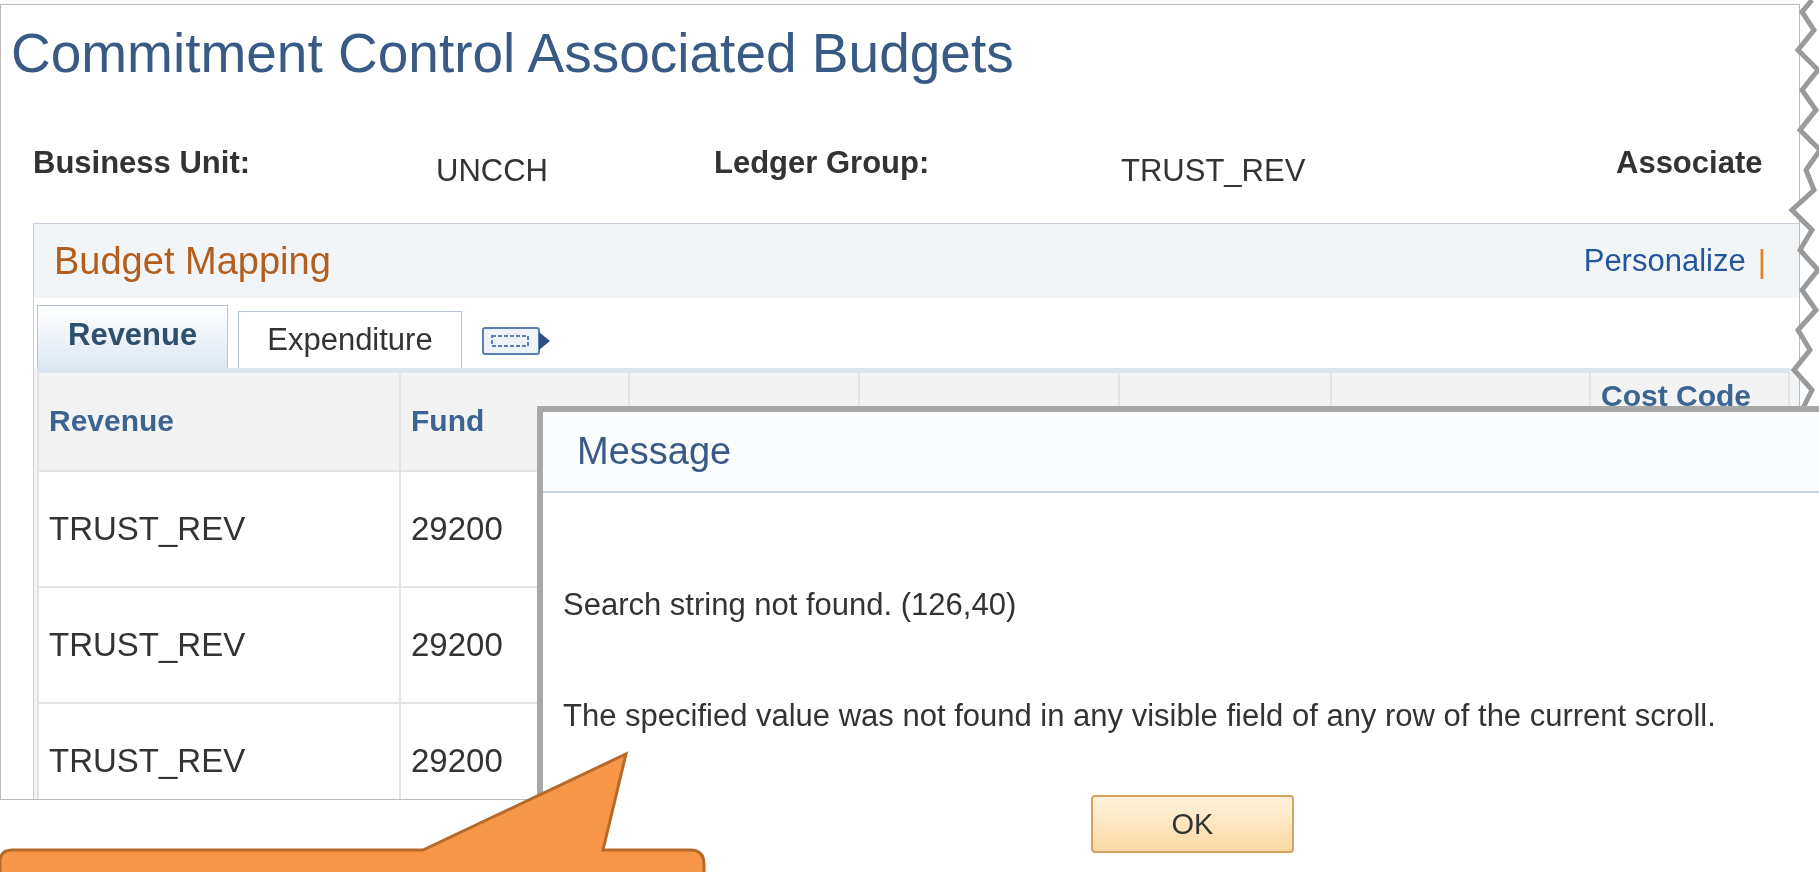 Image resolution: width=1819 pixels, height=872 pixels. I want to click on dialog-title: Message, so click(1181, 452).